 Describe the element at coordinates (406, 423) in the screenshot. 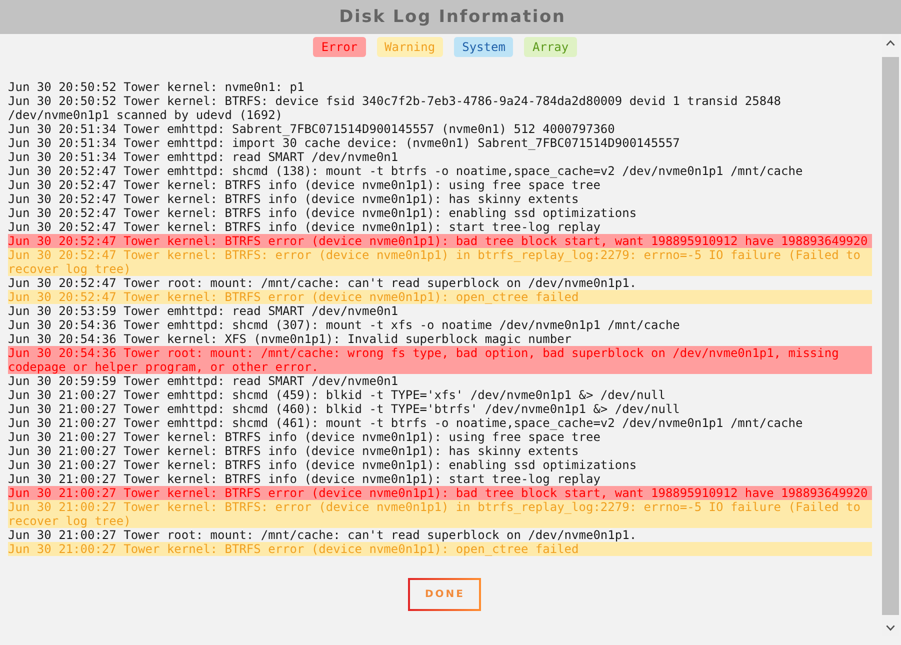

I see `log-line: Jun 30 21:00:27 Tower emhttpd: shcmd (461): mount -t btrfs -o noatime,space_cache=v2 /dev/nvme0n1p1 /mnt/cache` at that location.